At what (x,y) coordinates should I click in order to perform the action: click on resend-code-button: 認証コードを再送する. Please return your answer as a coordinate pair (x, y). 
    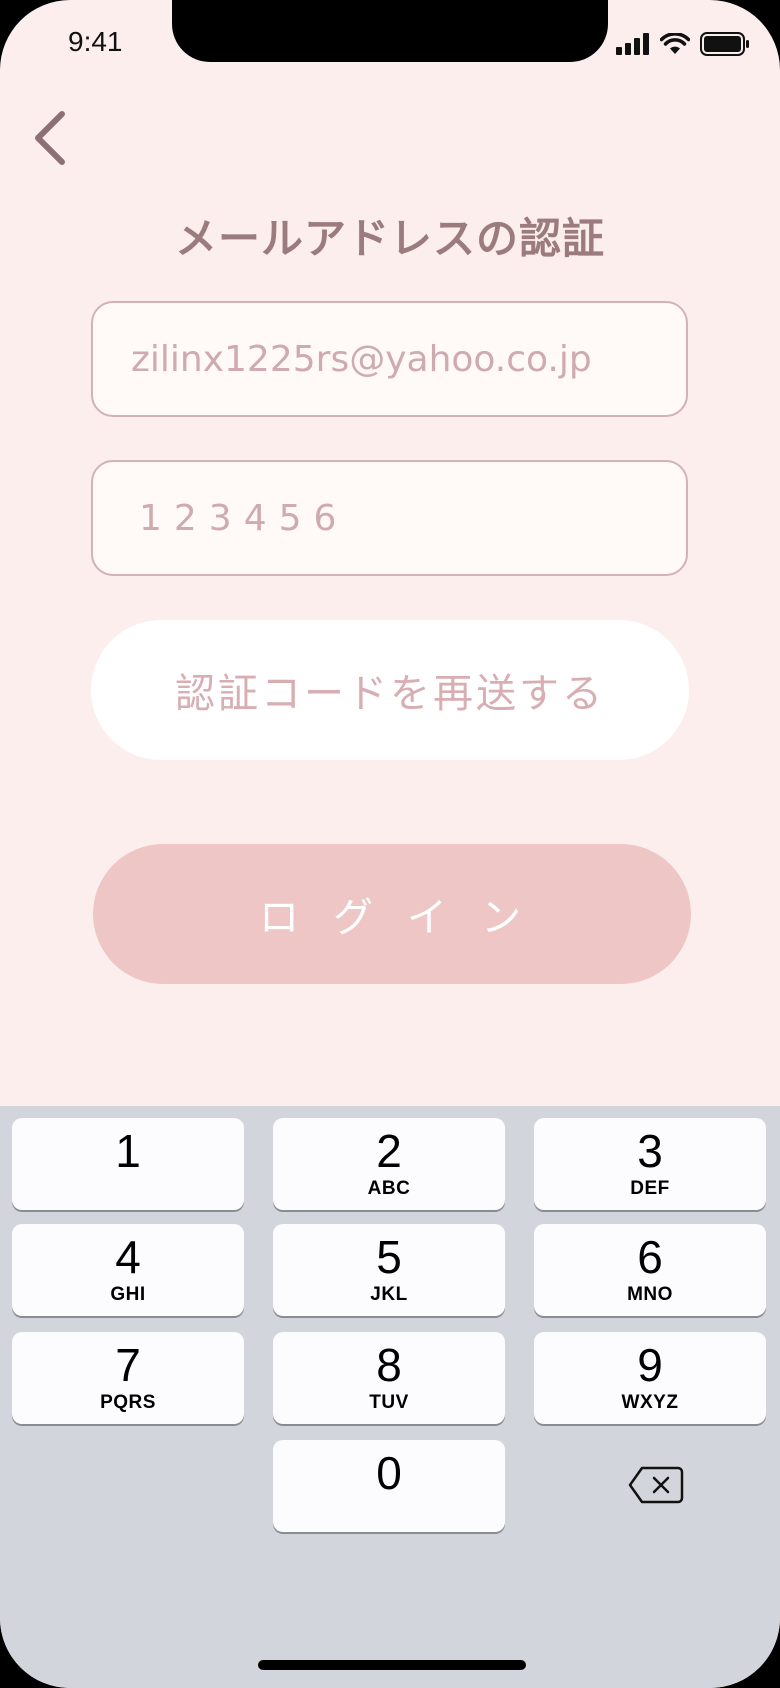
    Looking at the image, I should click on (390, 690).